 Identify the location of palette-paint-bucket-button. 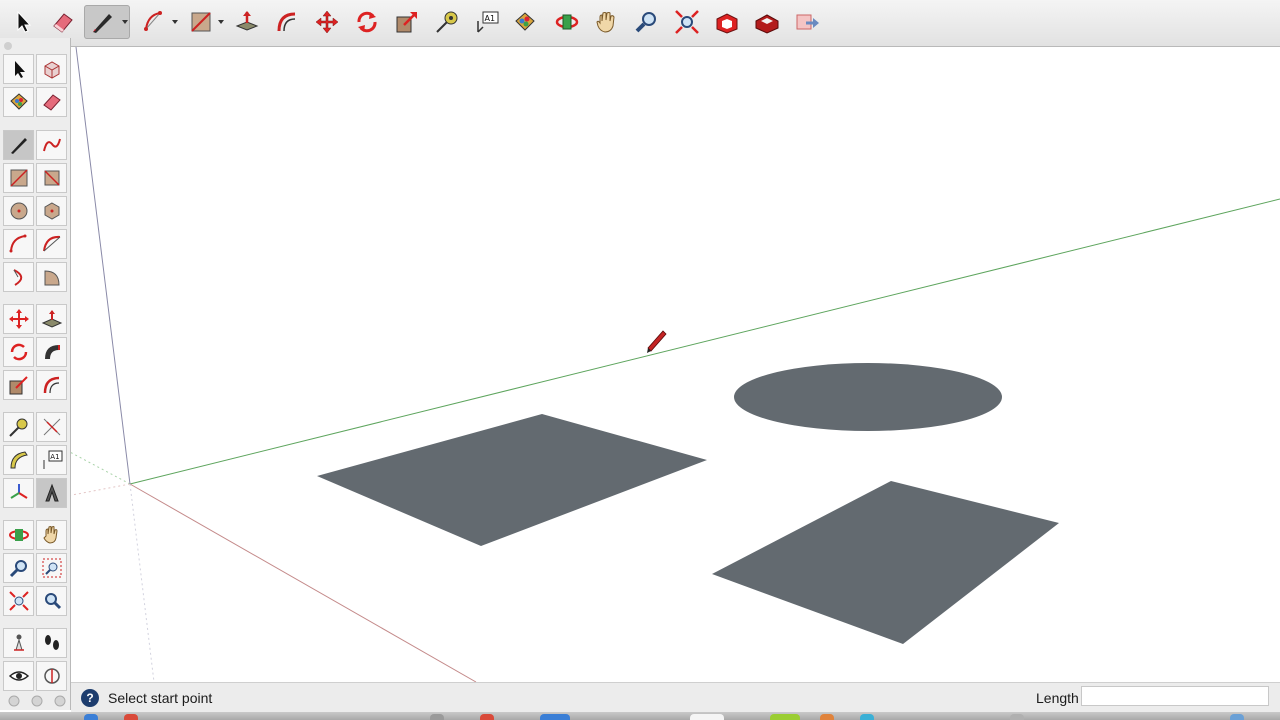
(18, 102).